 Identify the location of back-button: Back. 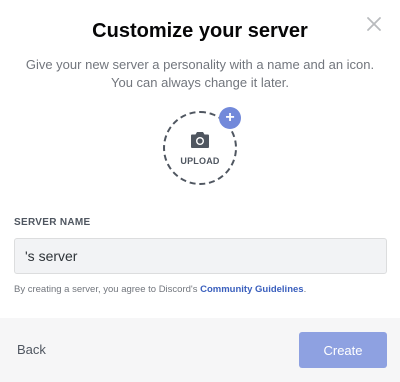
(31, 349).